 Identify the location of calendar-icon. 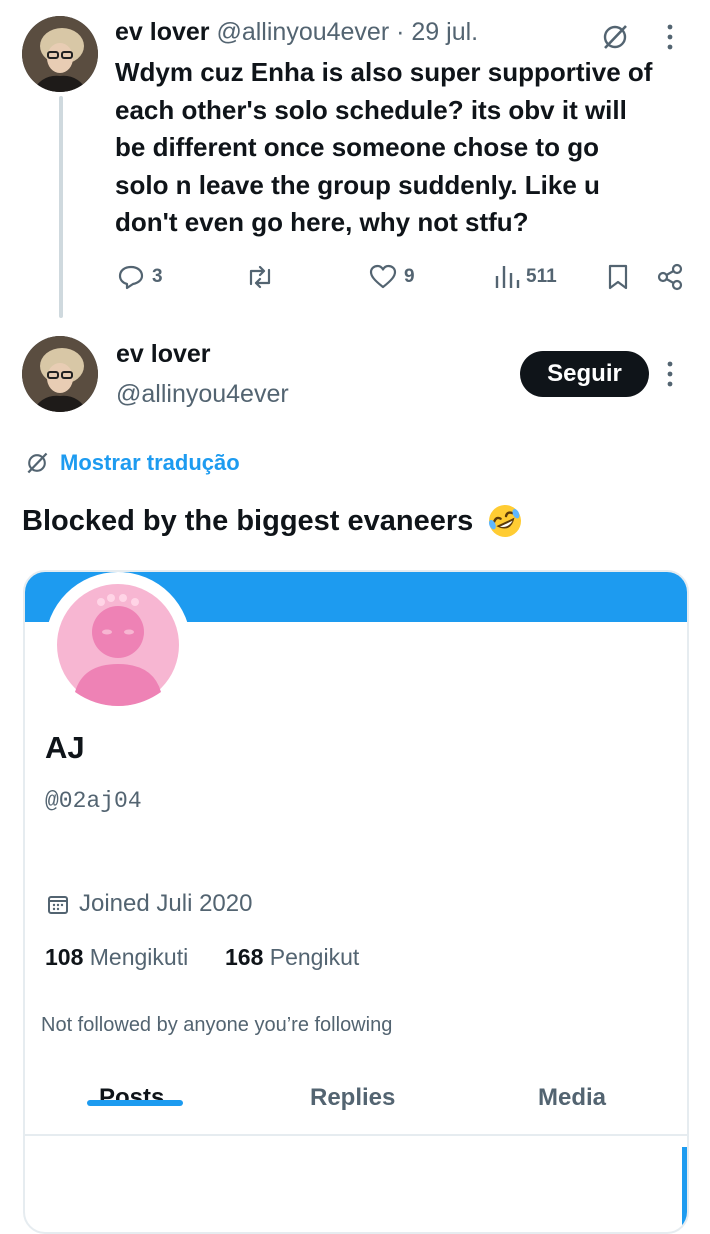
(58, 905).